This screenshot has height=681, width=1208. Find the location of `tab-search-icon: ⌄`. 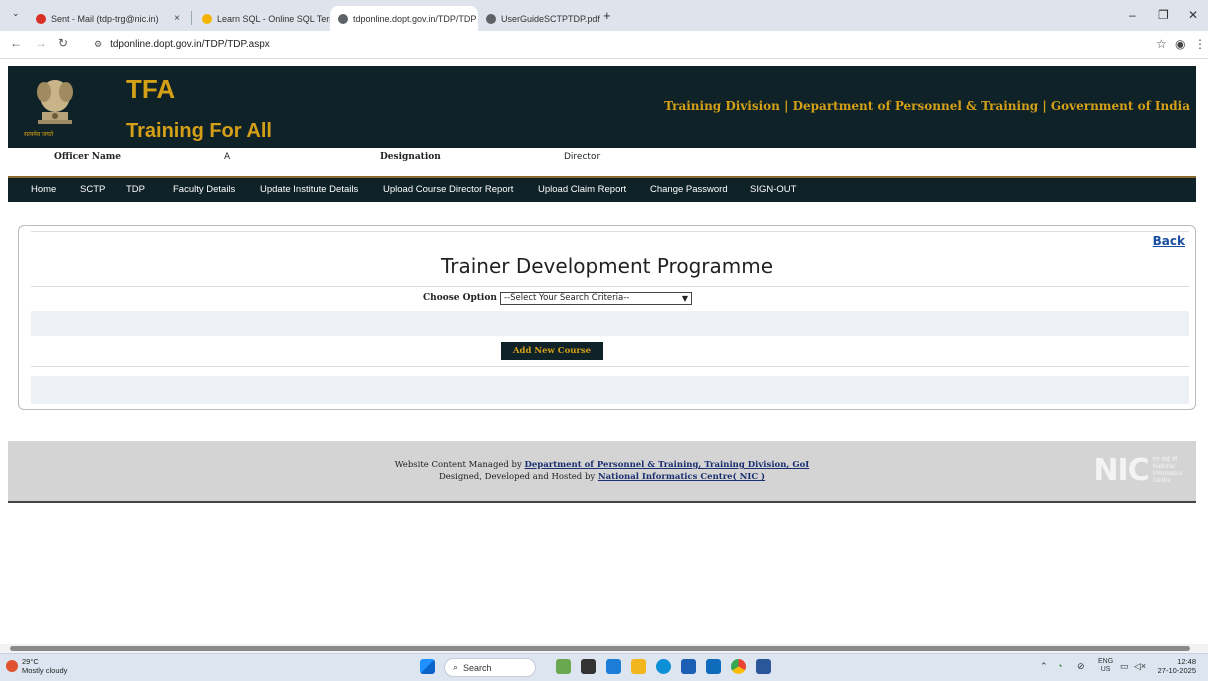

tab-search-icon: ⌄ is located at coordinates (16, 13).